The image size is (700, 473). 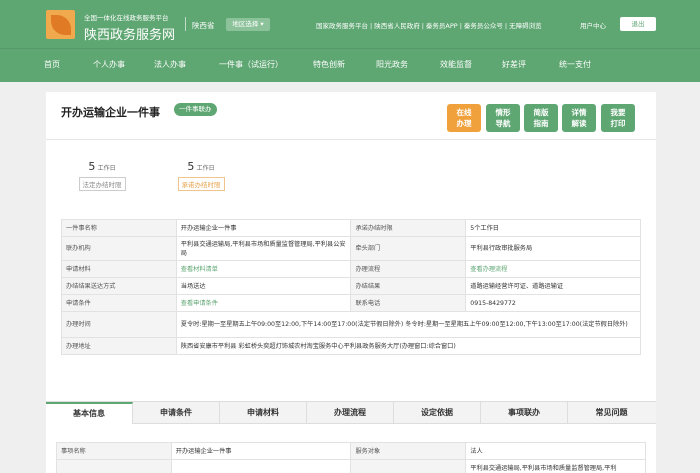 What do you see at coordinates (618, 118) in the screenshot?
I see `print-button: 我要 打印` at bounding box center [618, 118].